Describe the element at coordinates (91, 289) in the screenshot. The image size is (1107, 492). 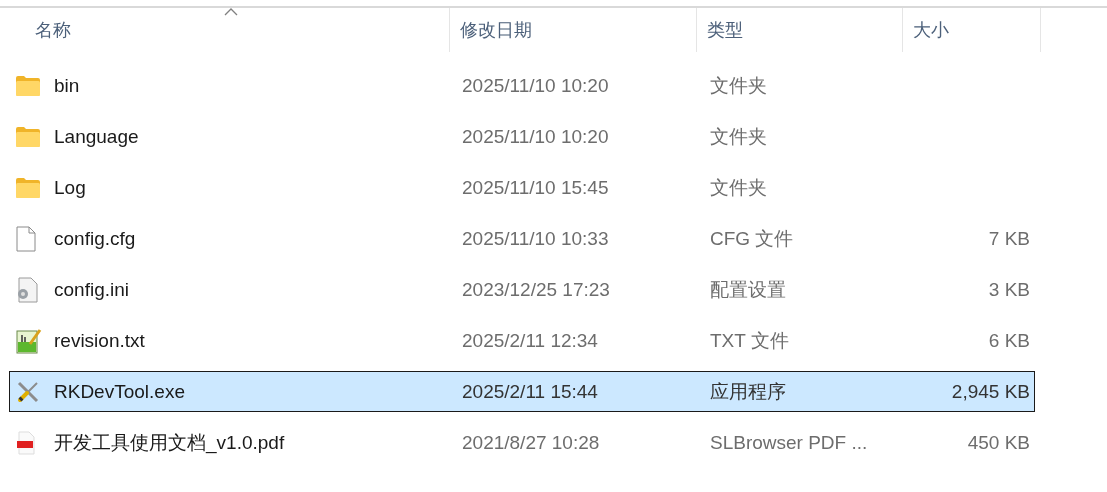
I see `file-name: config.ini` at that location.